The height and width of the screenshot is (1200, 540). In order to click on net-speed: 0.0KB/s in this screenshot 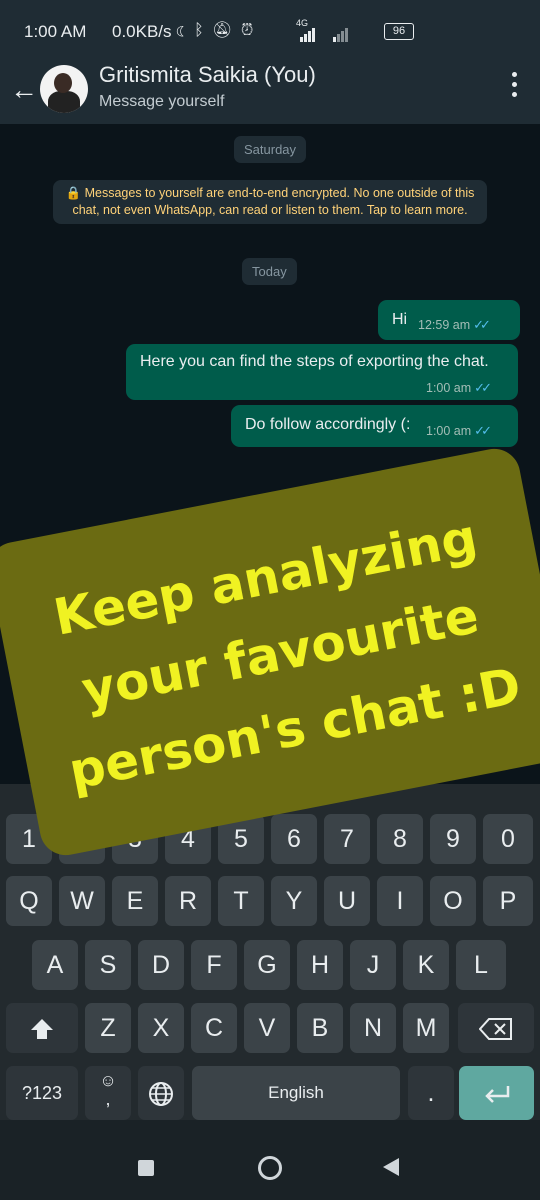, I will do `click(142, 31)`.